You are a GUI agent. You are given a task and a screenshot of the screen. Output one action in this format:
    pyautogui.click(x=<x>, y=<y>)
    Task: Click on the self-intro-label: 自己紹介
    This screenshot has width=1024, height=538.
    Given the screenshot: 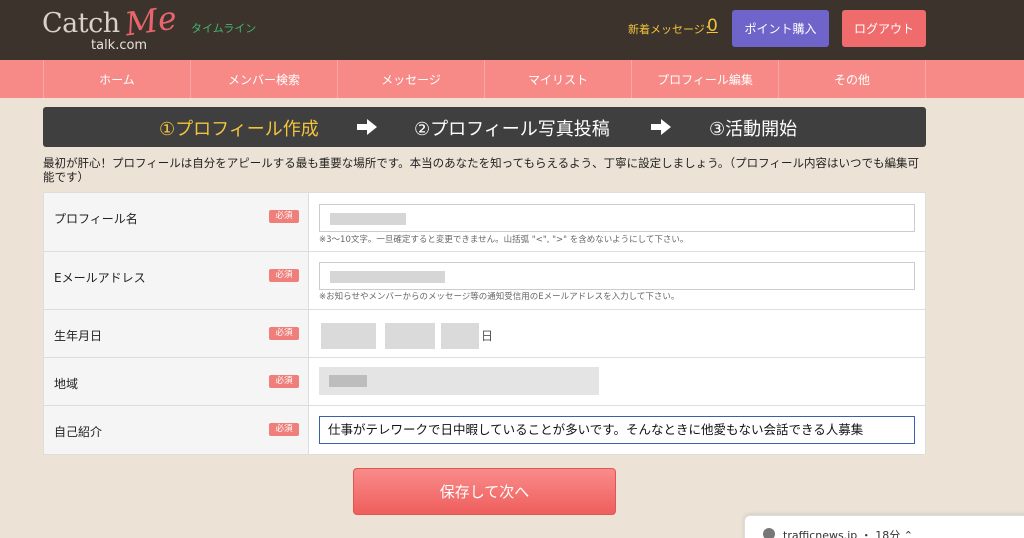 What is the action you would take?
    pyautogui.click(x=78, y=432)
    